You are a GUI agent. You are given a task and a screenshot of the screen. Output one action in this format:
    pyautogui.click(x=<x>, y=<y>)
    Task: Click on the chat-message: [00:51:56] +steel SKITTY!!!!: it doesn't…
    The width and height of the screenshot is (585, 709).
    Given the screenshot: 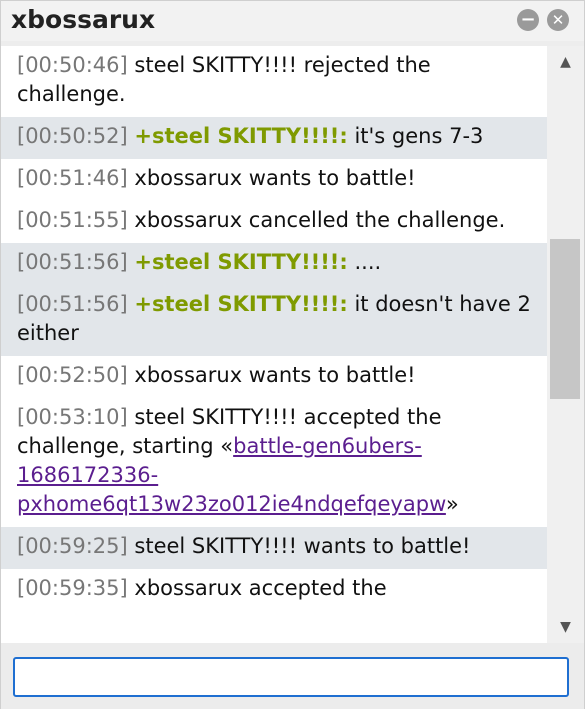 What is the action you would take?
    pyautogui.click(x=274, y=320)
    